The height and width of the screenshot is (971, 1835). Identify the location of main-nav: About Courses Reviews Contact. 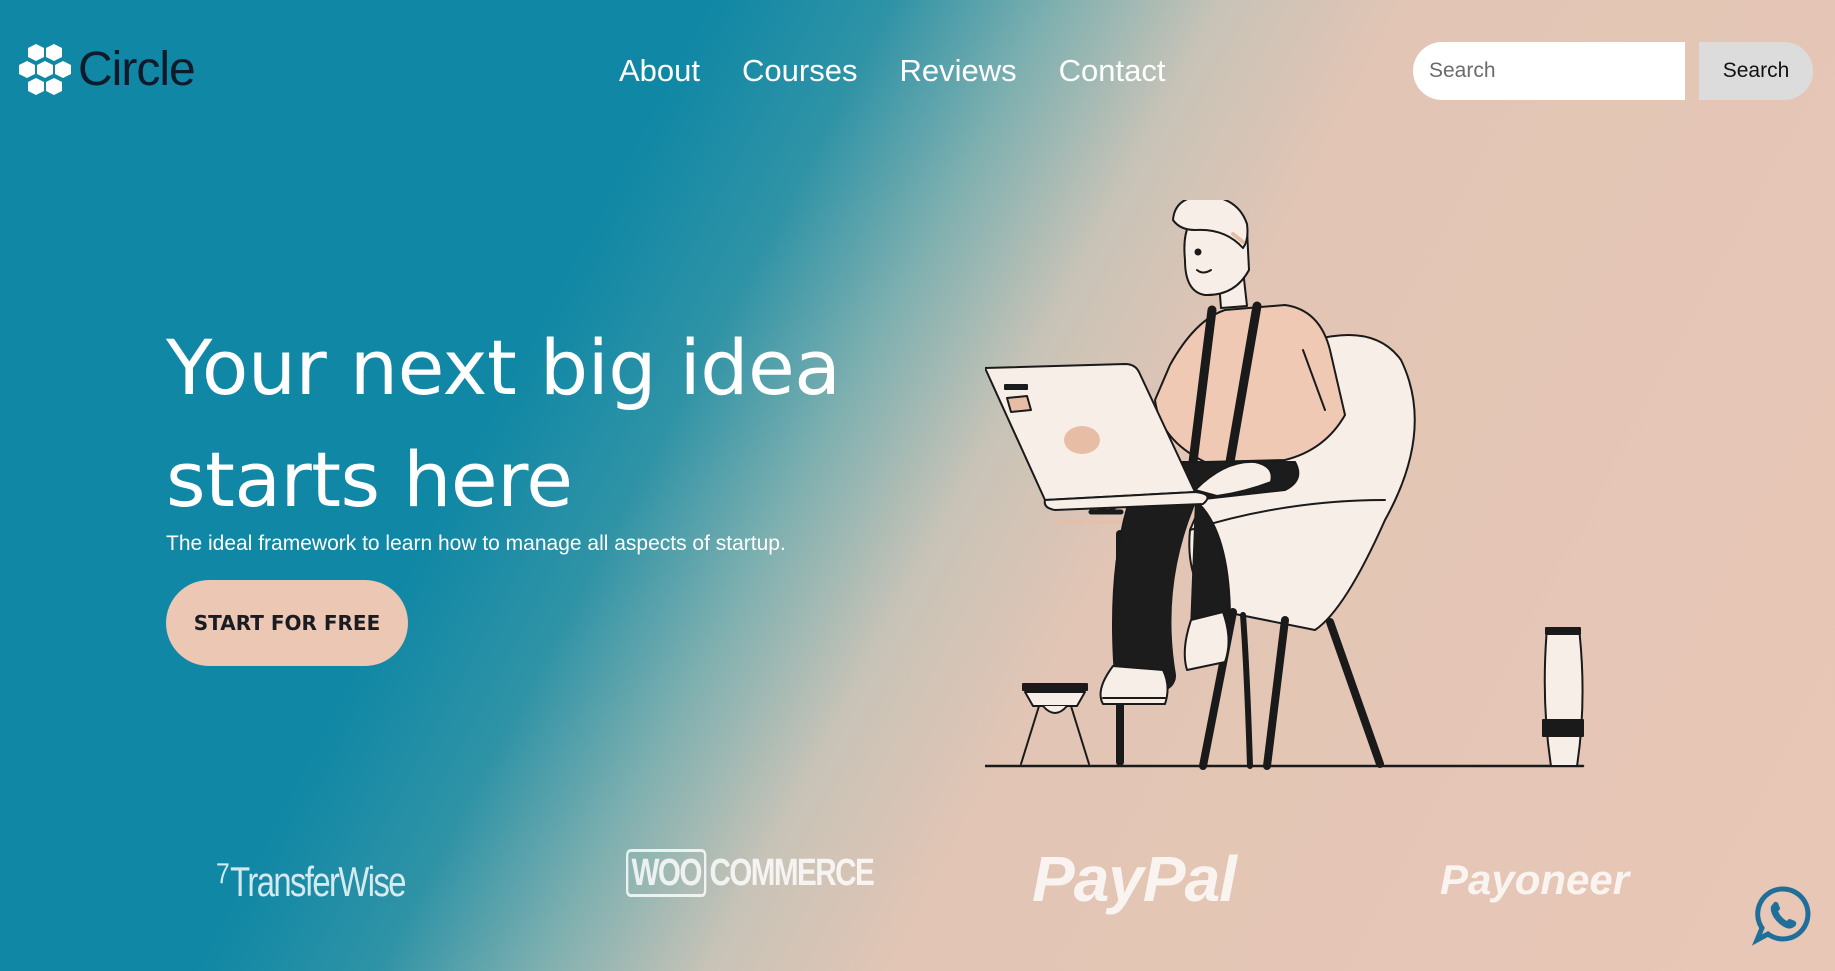
(892, 70).